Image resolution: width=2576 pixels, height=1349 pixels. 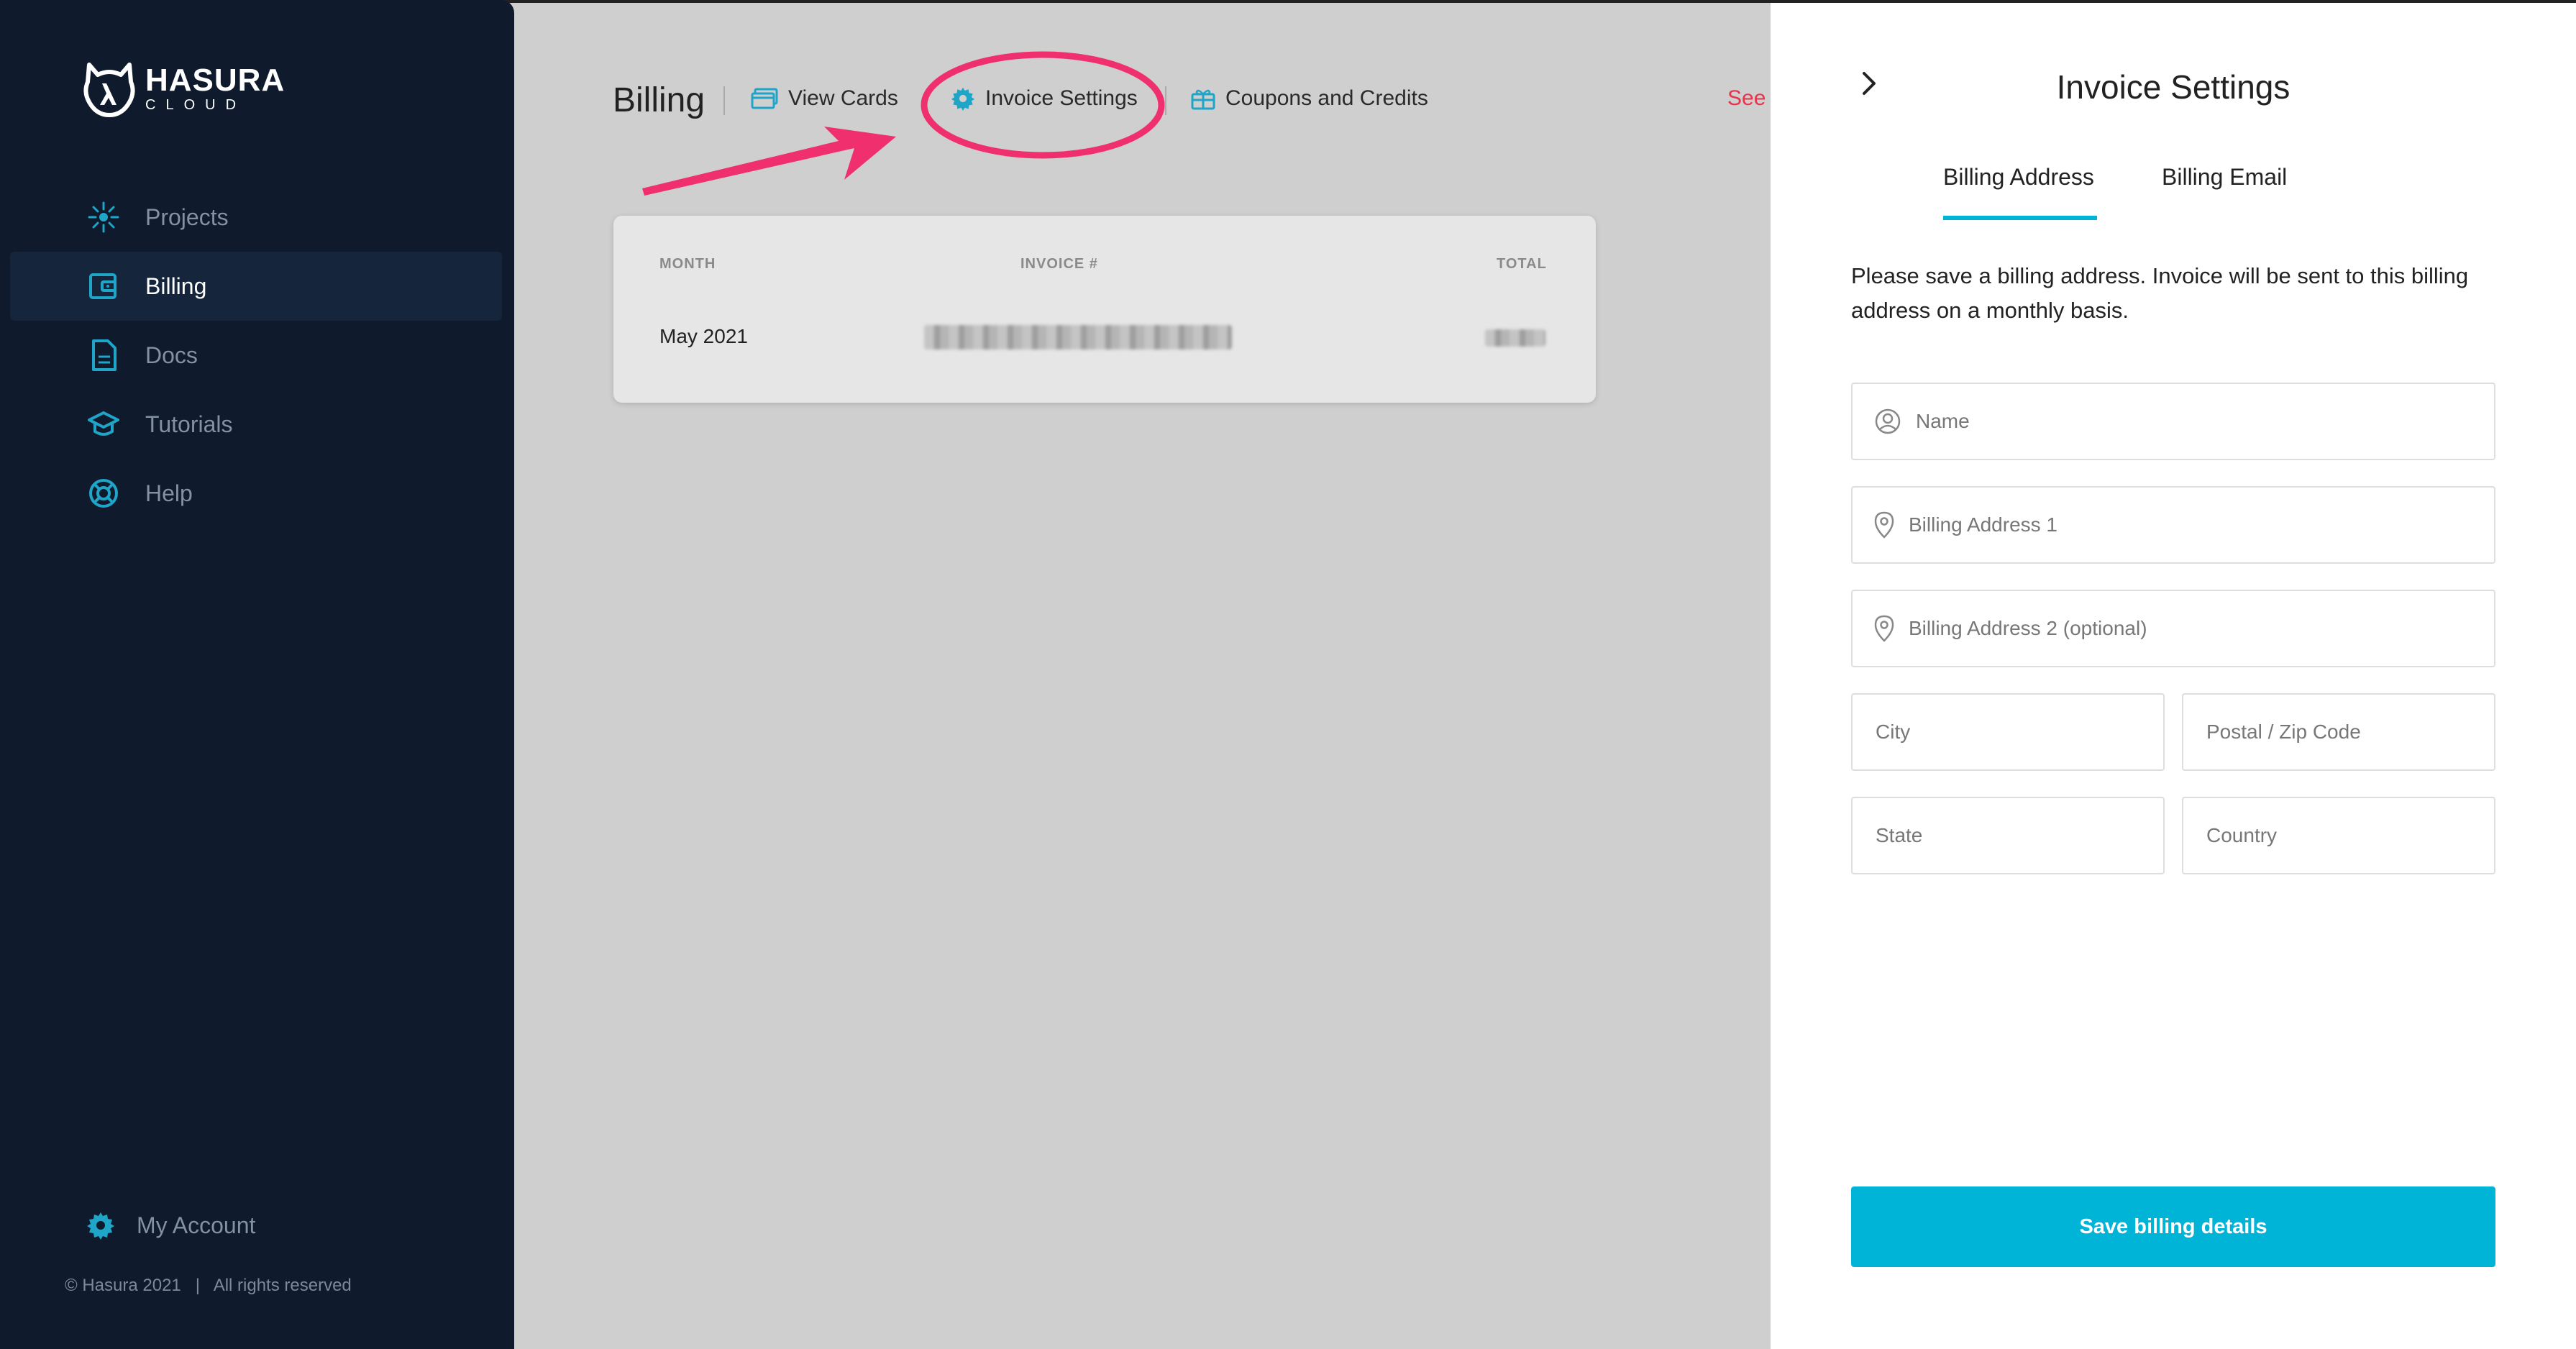 What do you see at coordinates (2224, 177) in the screenshot?
I see `tab-billing-email: Billing Email` at bounding box center [2224, 177].